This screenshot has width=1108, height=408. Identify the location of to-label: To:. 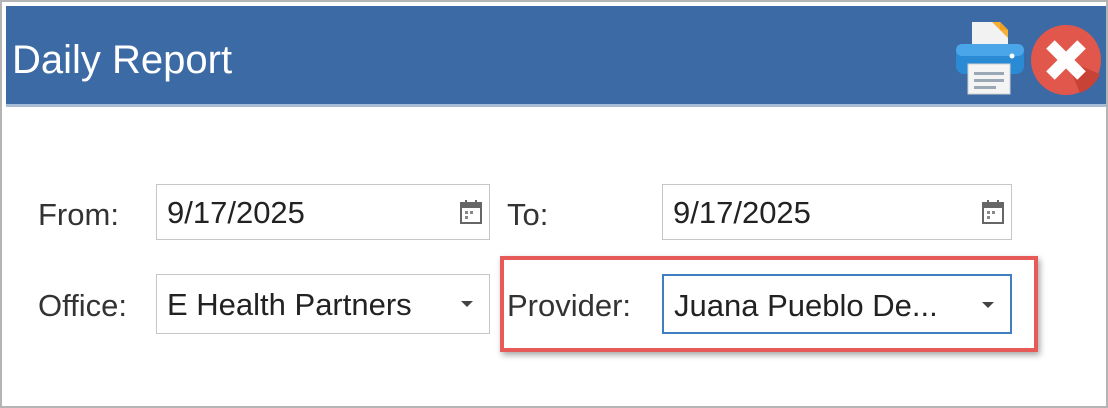
(528, 214).